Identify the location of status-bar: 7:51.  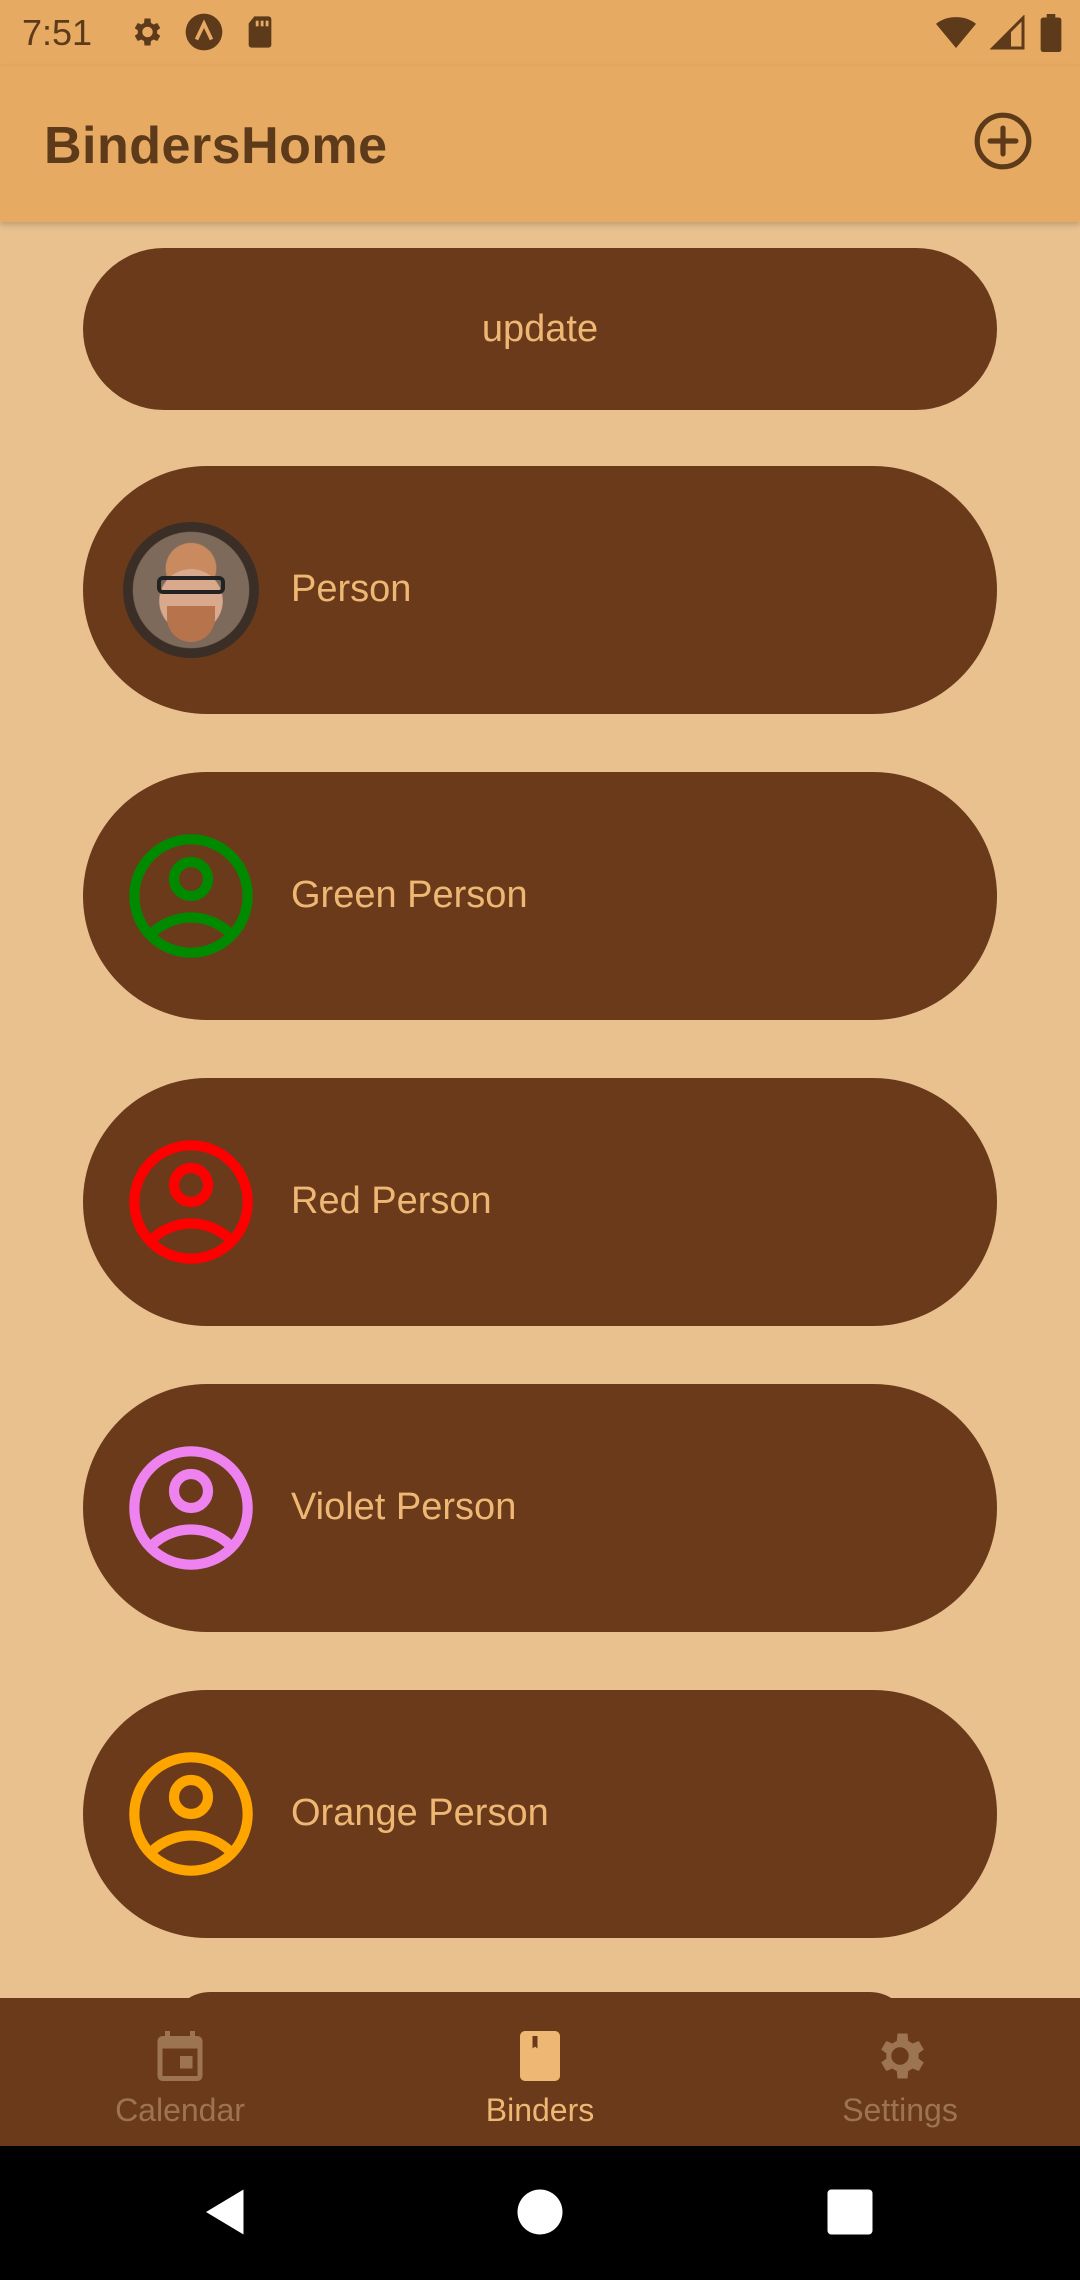
(540, 33).